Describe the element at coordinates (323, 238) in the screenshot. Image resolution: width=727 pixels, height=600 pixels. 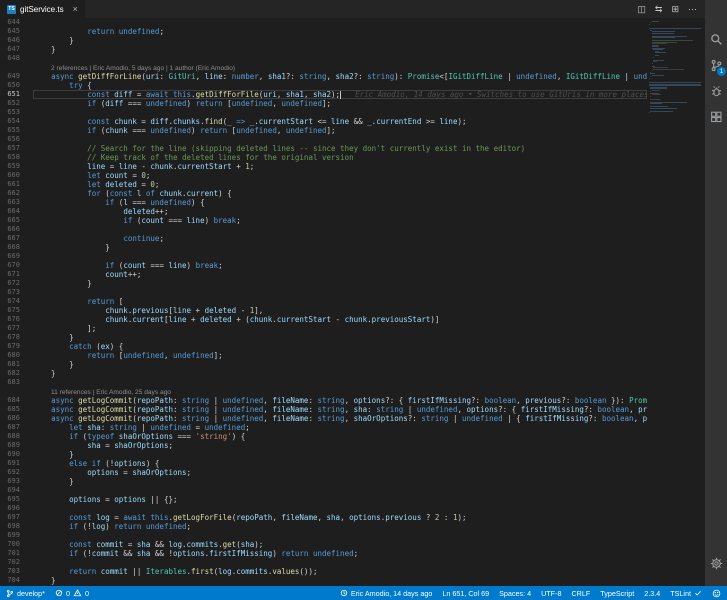
I see `code-line: 667 continue;` at that location.